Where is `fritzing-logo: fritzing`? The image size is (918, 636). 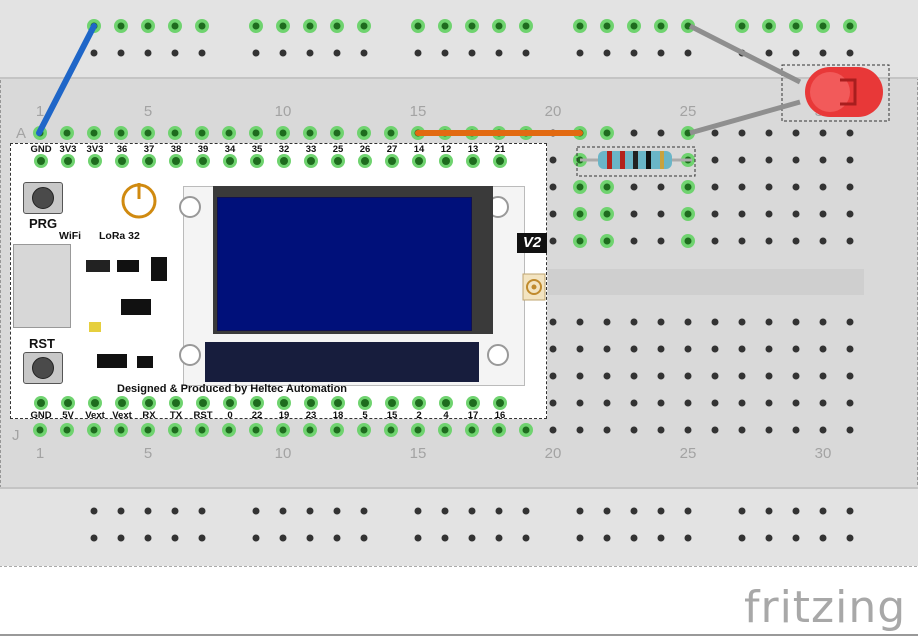
fritzing-logo: fritzing is located at coordinates (825, 607).